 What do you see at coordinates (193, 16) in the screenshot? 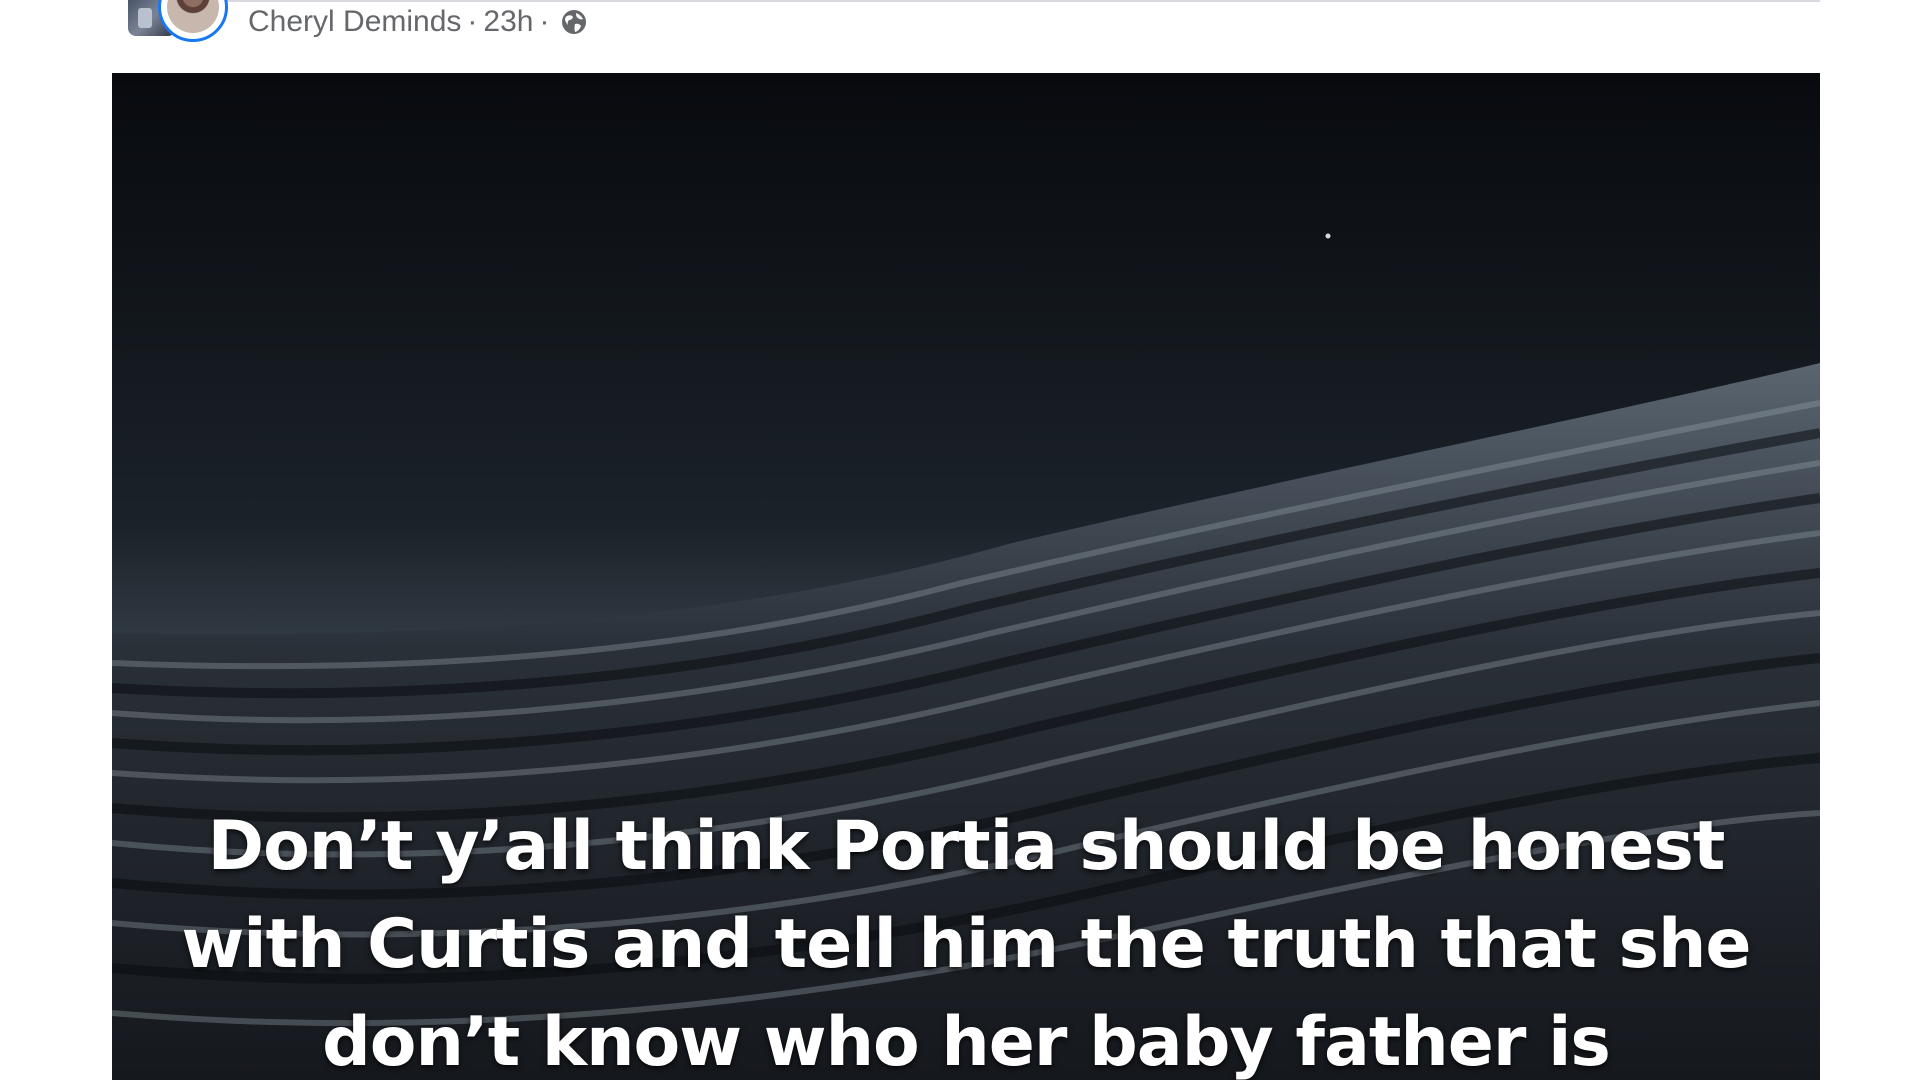
I see `author-avatar-photo` at bounding box center [193, 16].